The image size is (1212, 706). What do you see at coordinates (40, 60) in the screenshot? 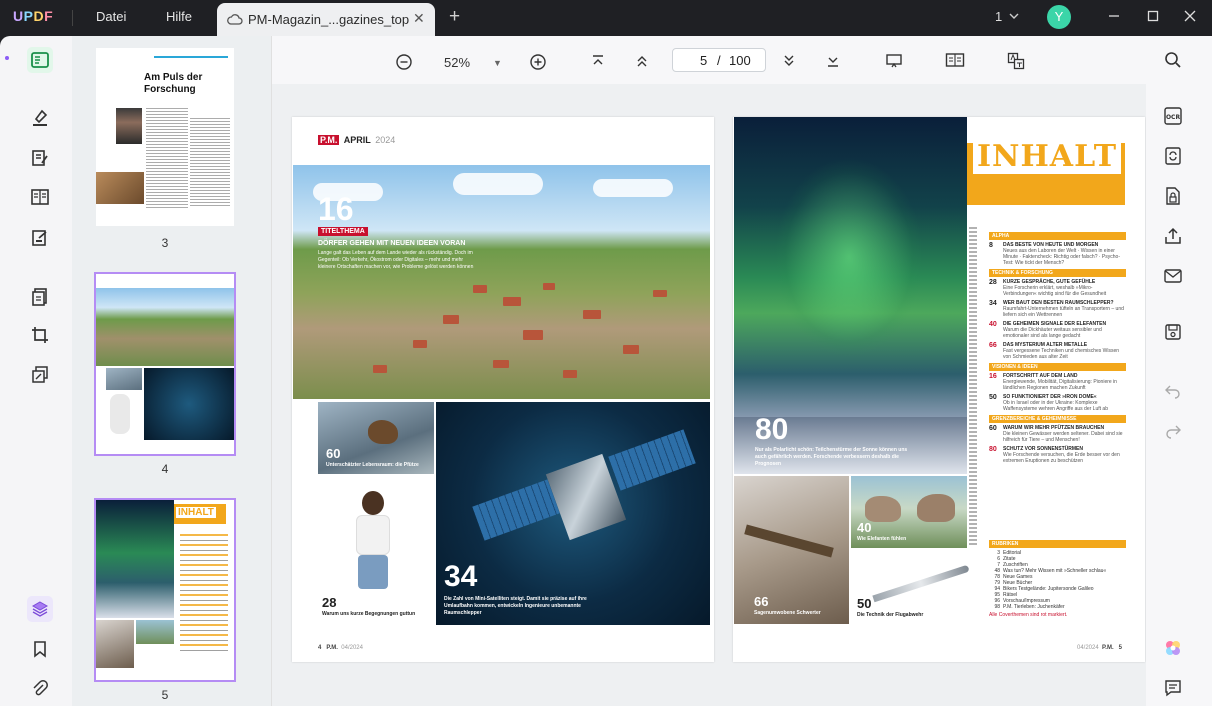
I see `reader-mode-button` at bounding box center [40, 60].